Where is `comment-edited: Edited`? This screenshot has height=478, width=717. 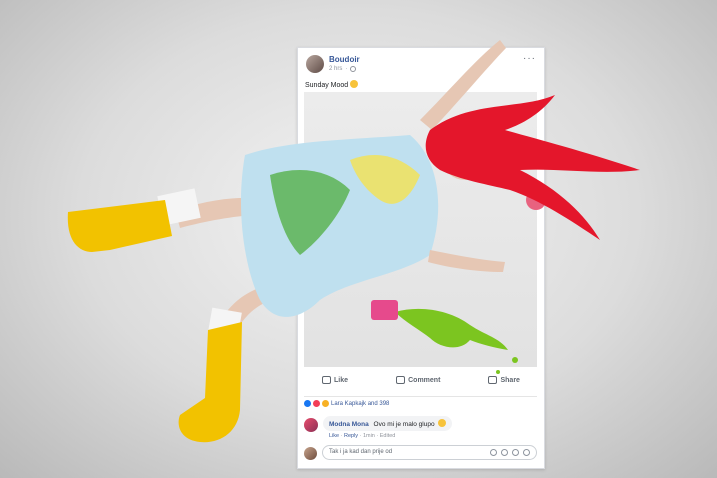
comment-edited: Edited is located at coordinates (387, 436).